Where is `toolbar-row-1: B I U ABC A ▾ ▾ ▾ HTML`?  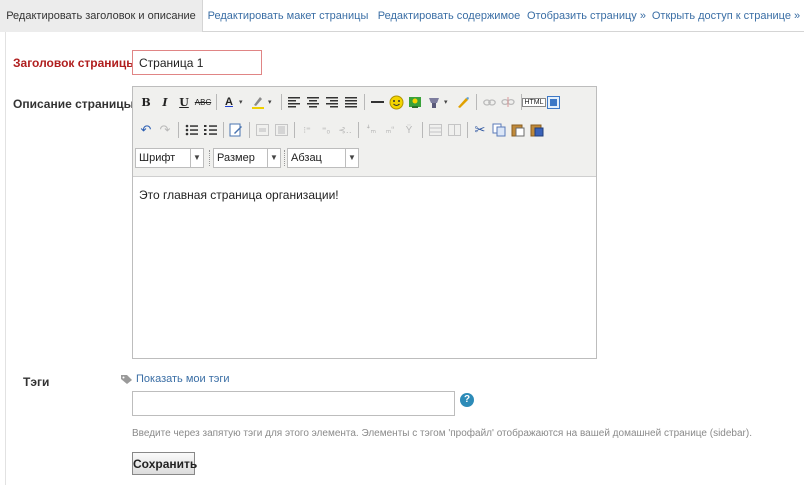 toolbar-row-1: B I U ABC A ▾ ▾ ▾ HTML is located at coordinates (350, 102).